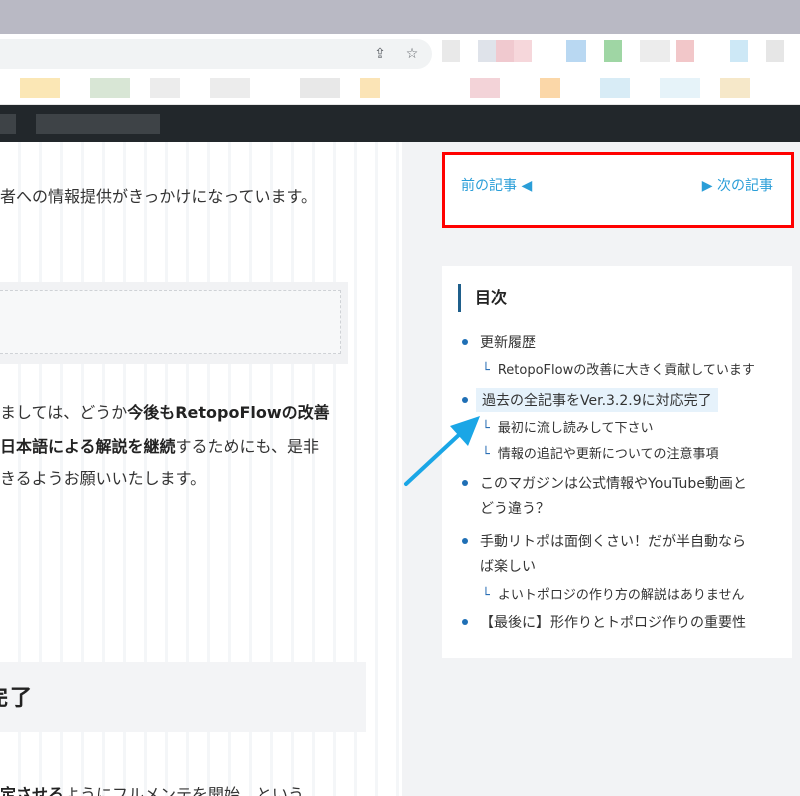  What do you see at coordinates (737, 185) in the screenshot?
I see `next-article-link: ▶ 次の記事` at bounding box center [737, 185].